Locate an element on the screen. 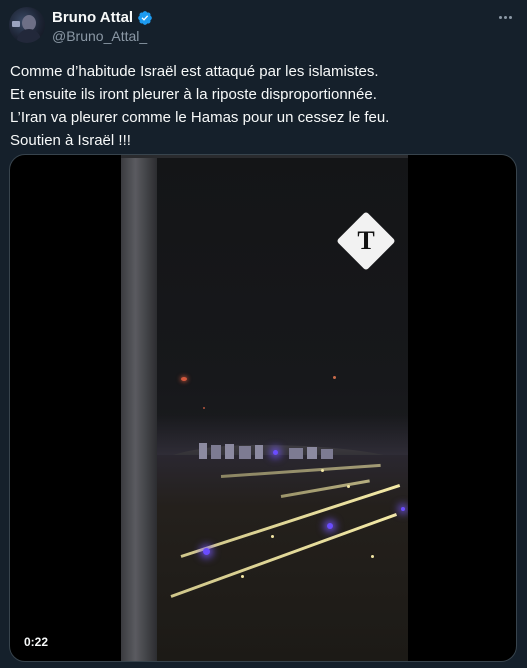  avatar-detail is located at coordinates (16, 24).